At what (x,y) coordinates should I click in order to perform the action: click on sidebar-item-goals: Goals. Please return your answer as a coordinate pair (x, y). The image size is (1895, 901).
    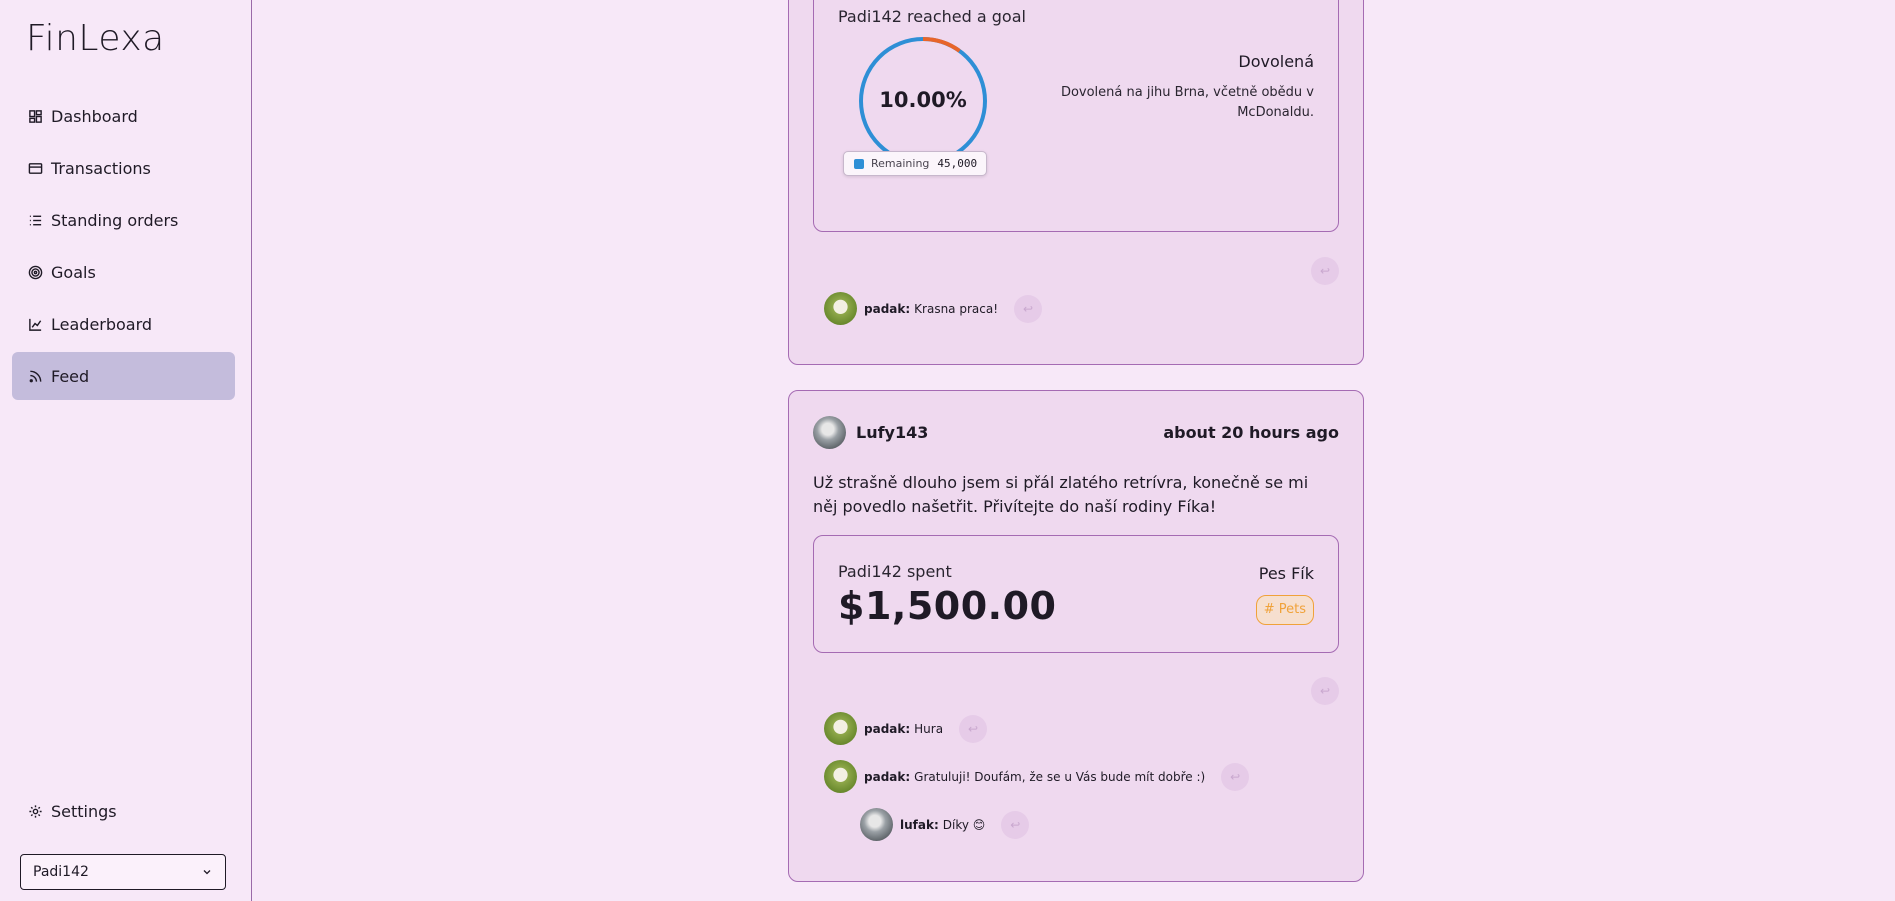
    Looking at the image, I should click on (123, 272).